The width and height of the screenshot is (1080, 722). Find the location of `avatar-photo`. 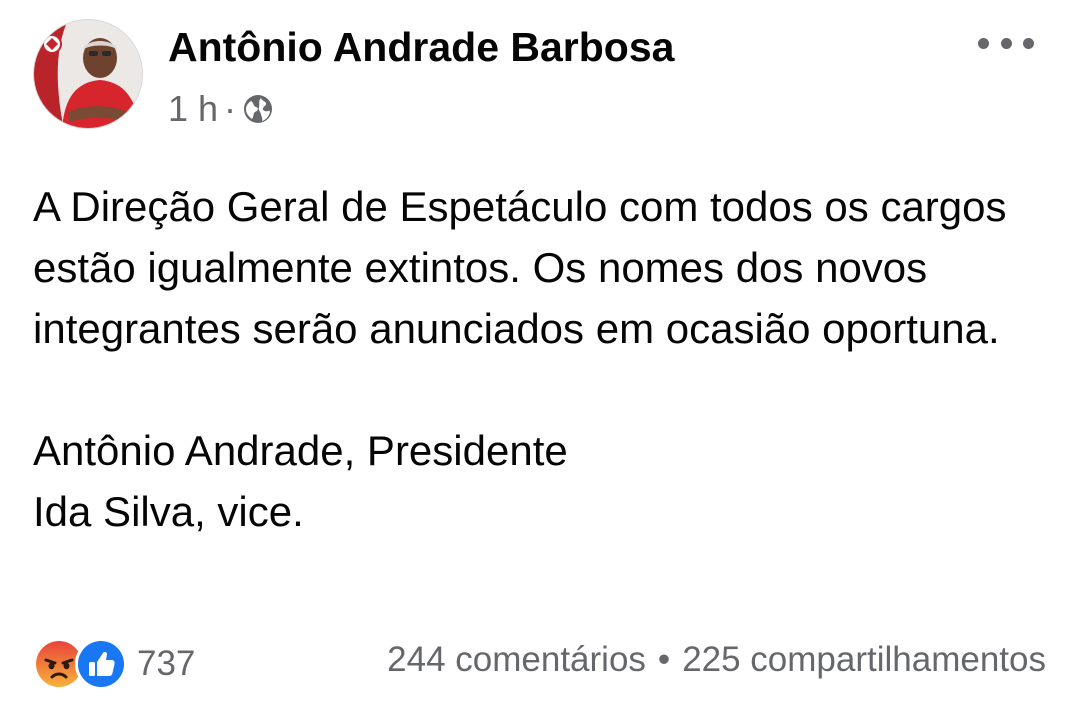

avatar-photo is located at coordinates (88, 74).